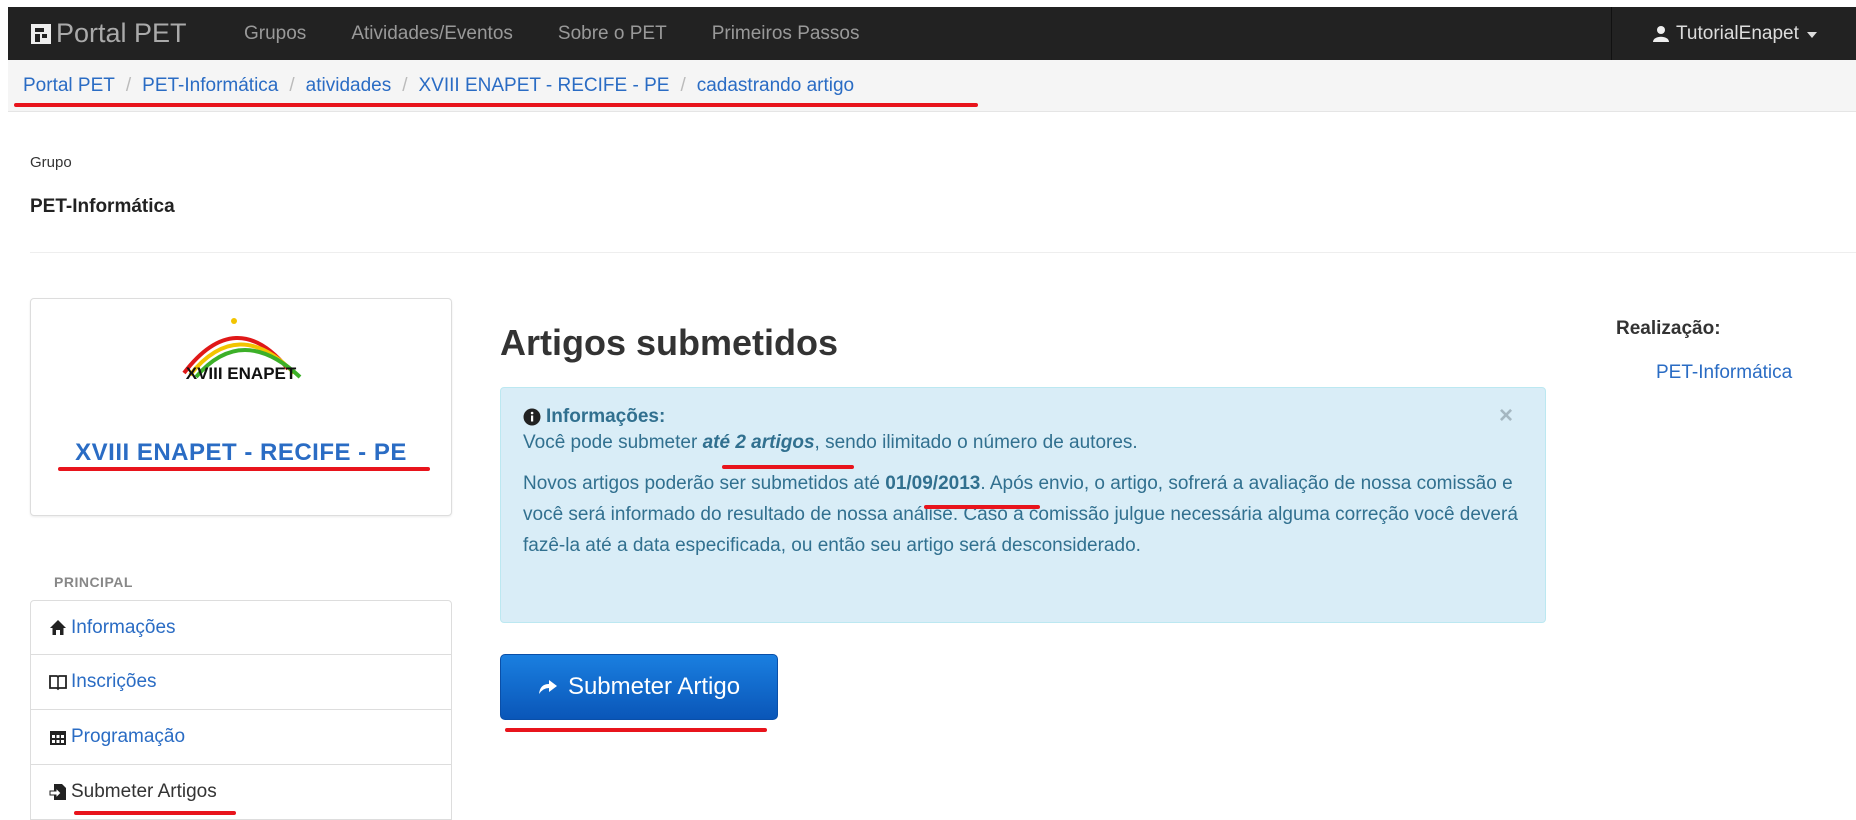 The height and width of the screenshot is (820, 1856). Describe the element at coordinates (1724, 373) in the screenshot. I see `realizacao-link: PET-Informática` at that location.